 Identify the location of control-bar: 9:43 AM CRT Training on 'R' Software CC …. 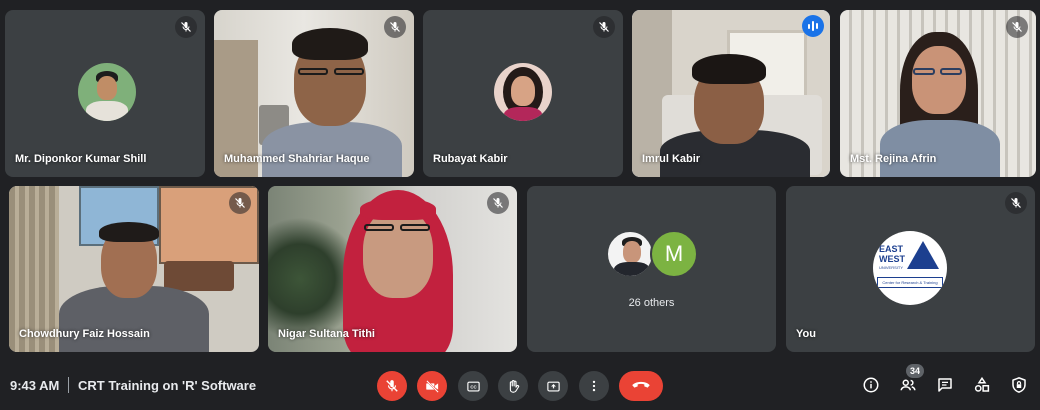
(520, 385).